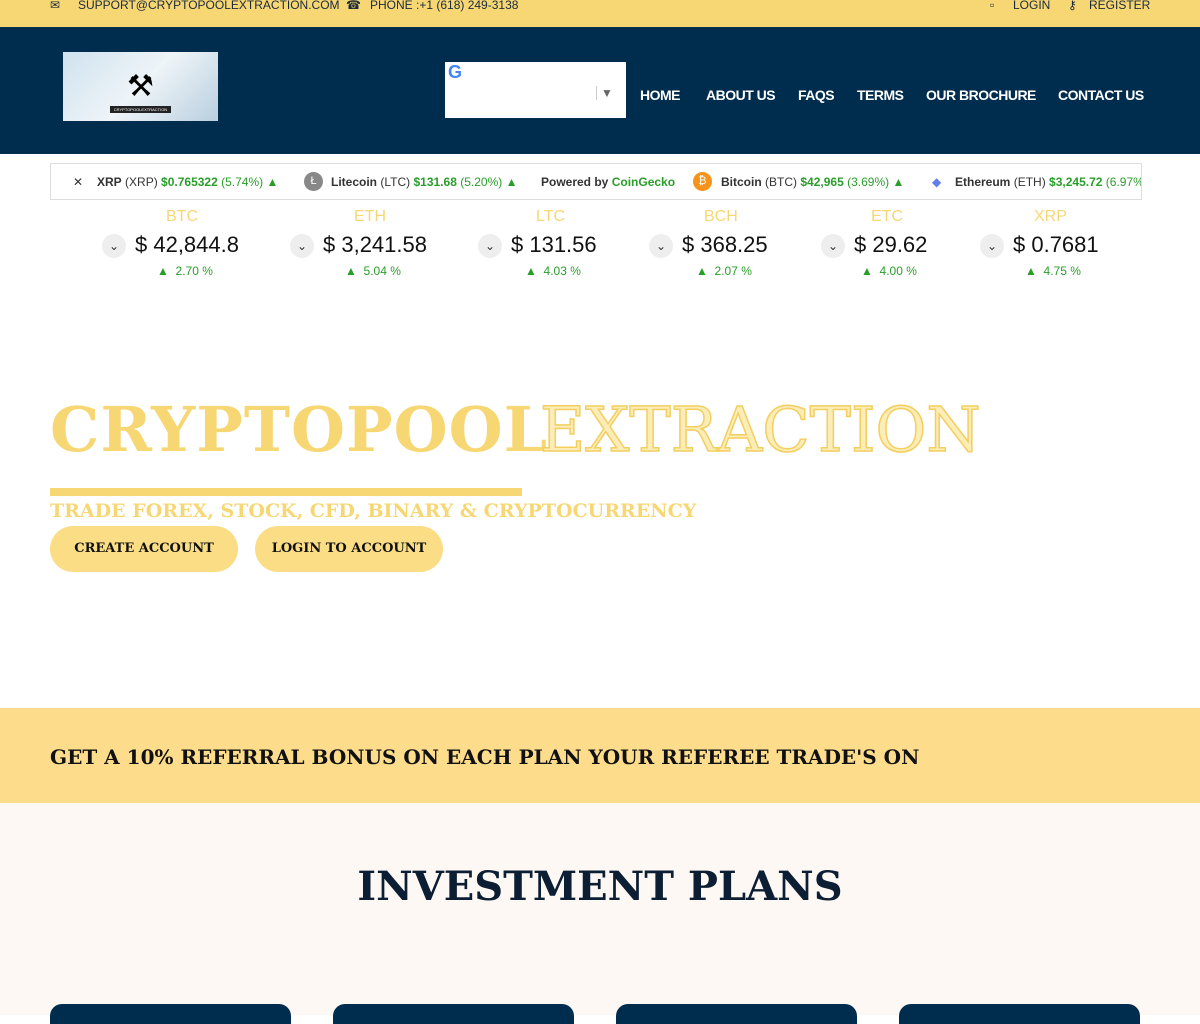 The width and height of the screenshot is (1200, 1024). Describe the element at coordinates (981, 95) in the screenshot. I see `nav-our-brochure: OUR BROCHURE` at that location.